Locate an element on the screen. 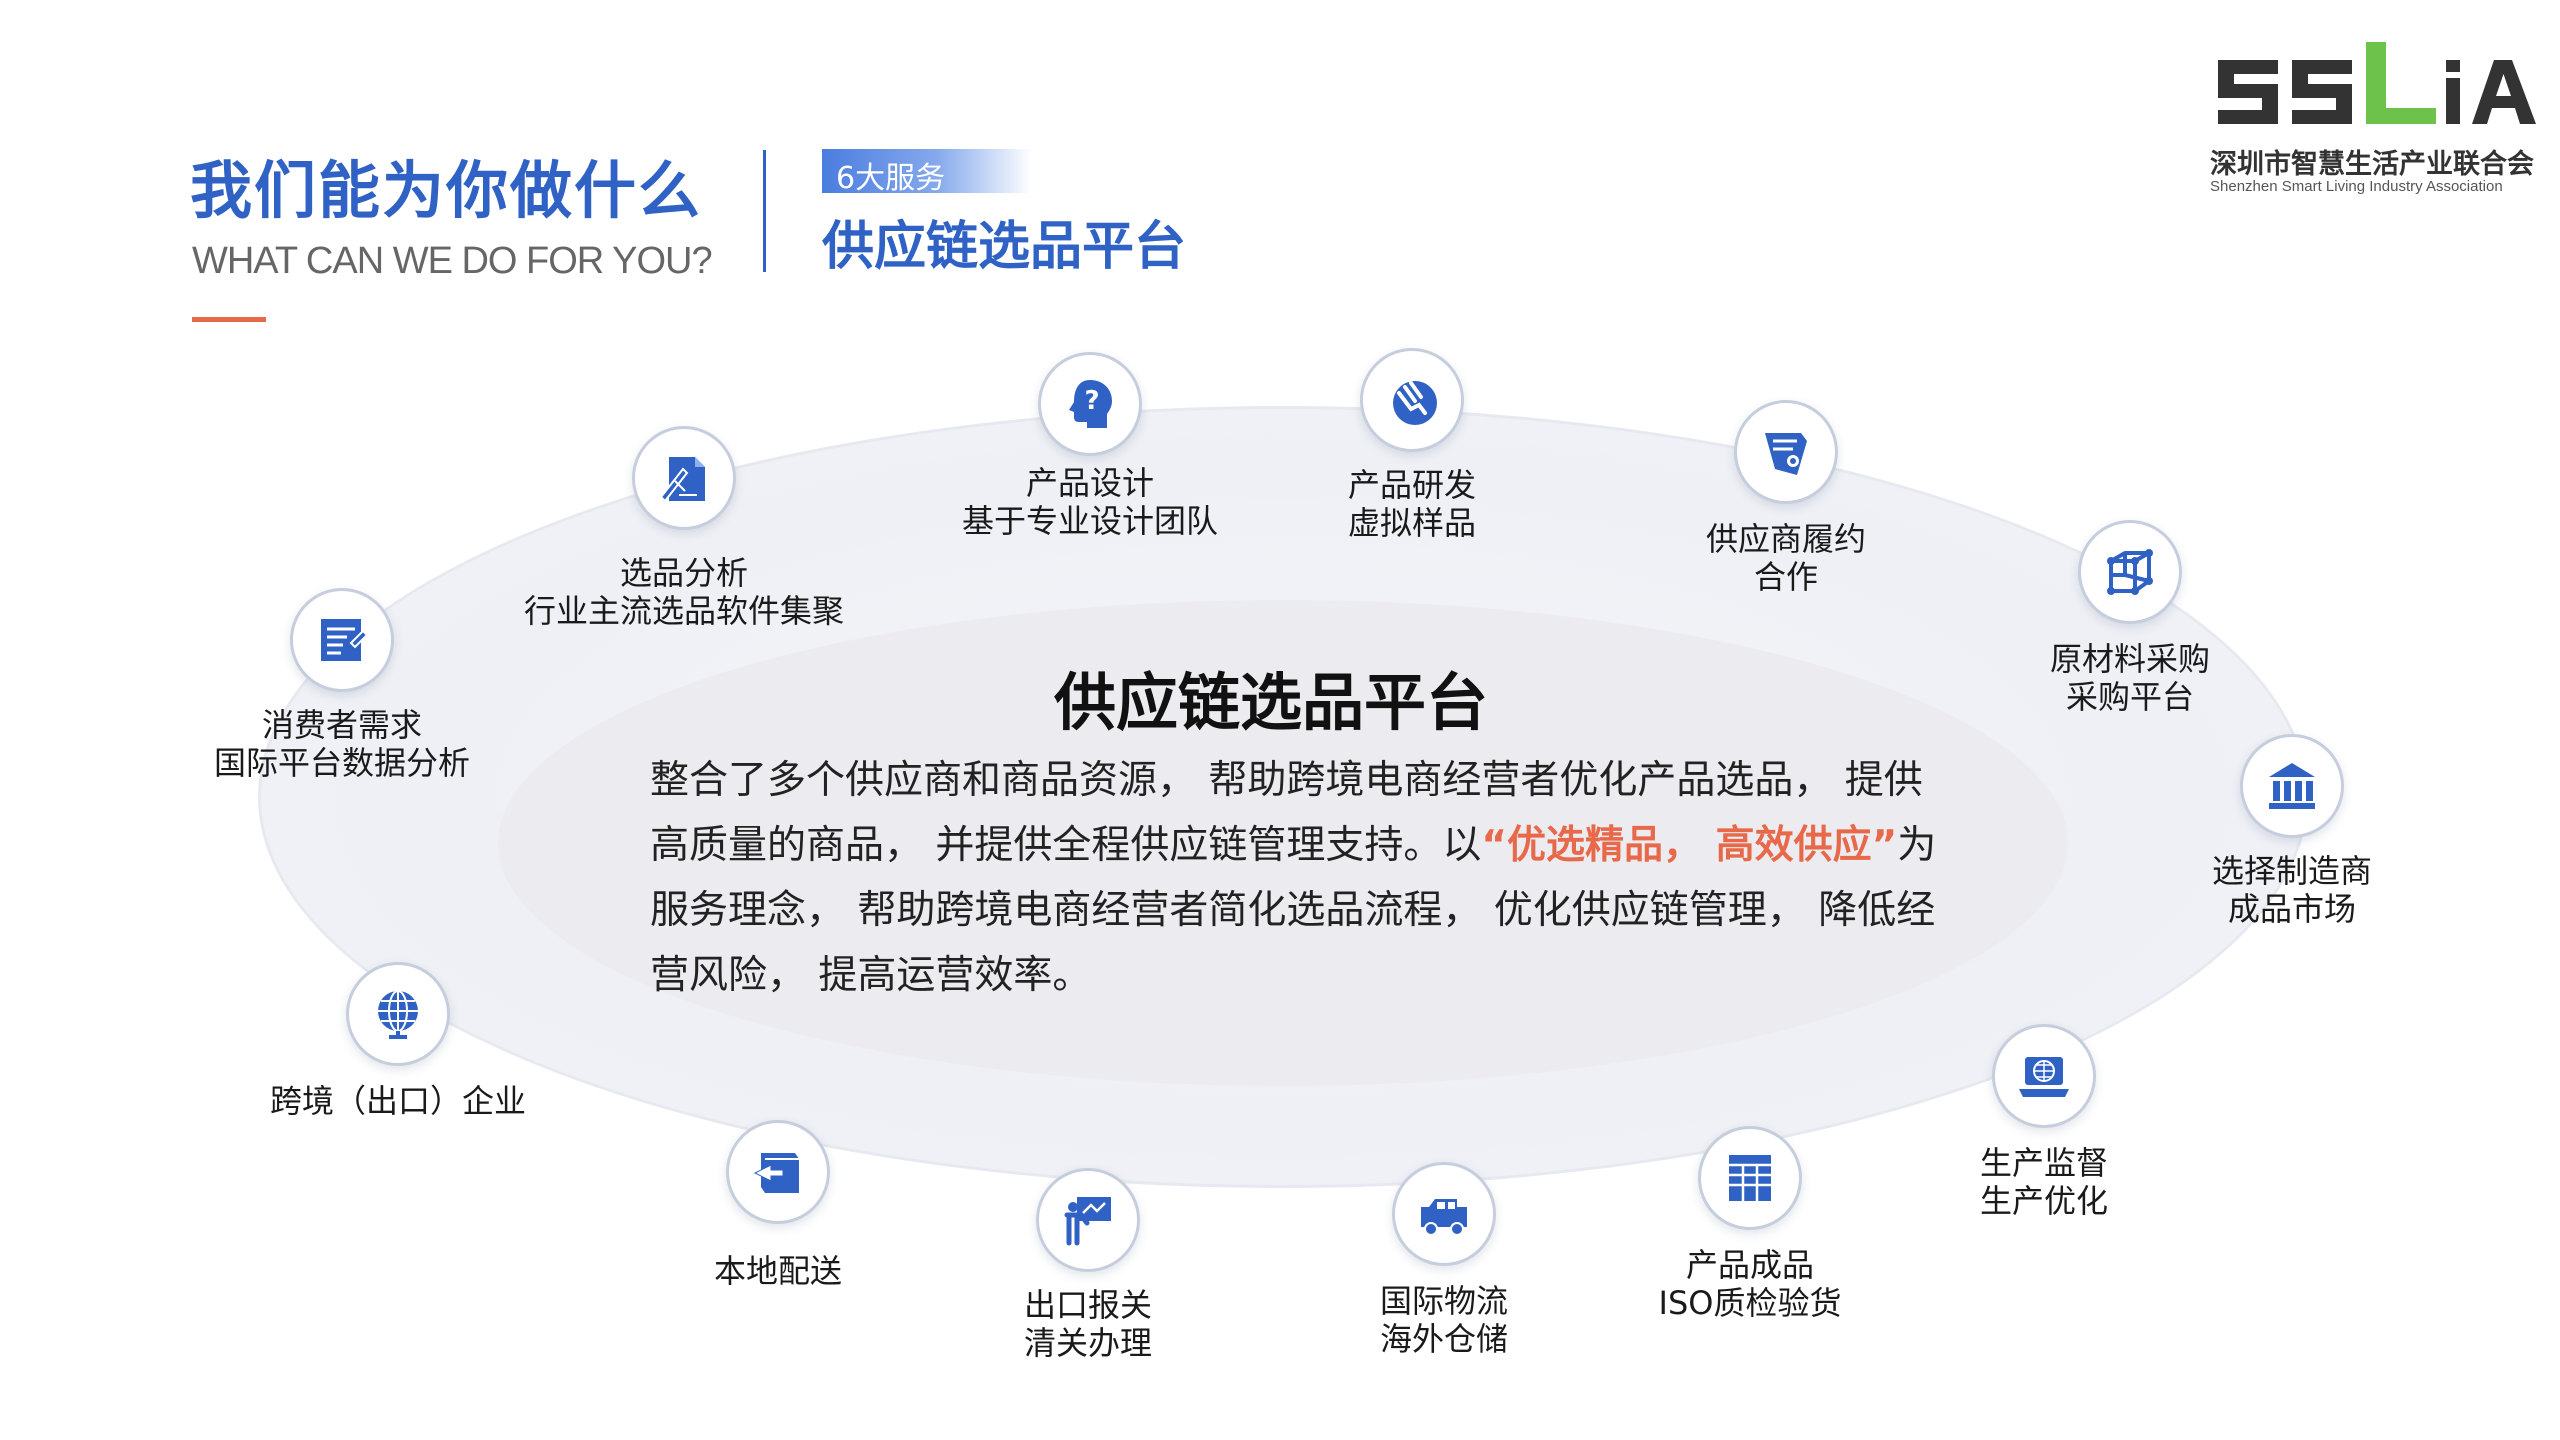 This screenshot has height=1440, width=2560. logo-name-cn: 深圳市智慧生活产业联合会 is located at coordinates (2372, 164).